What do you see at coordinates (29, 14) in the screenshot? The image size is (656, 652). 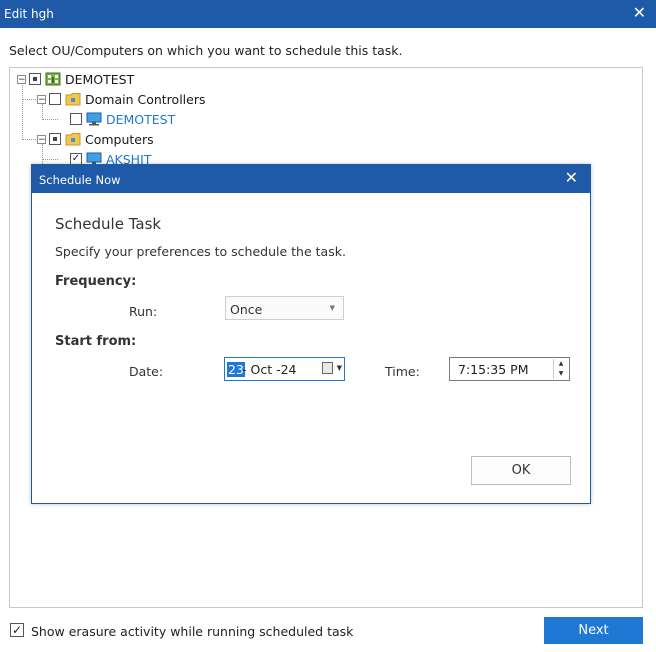 I see `window-title: Edit hgh` at bounding box center [29, 14].